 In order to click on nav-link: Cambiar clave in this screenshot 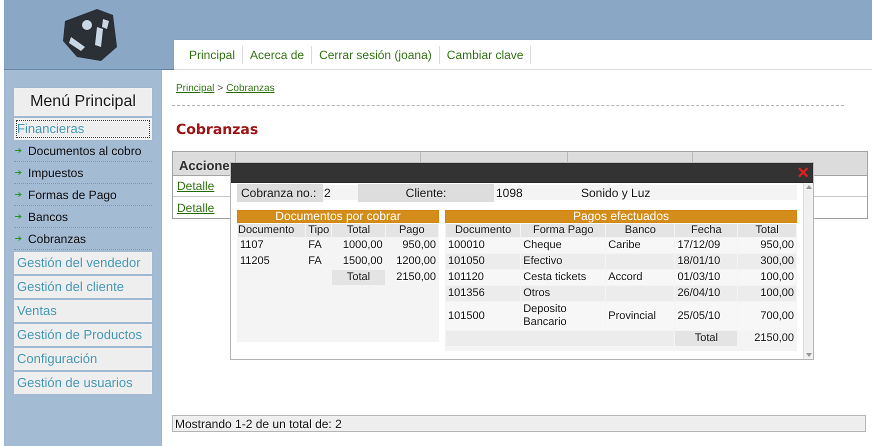, I will do `click(486, 55)`.